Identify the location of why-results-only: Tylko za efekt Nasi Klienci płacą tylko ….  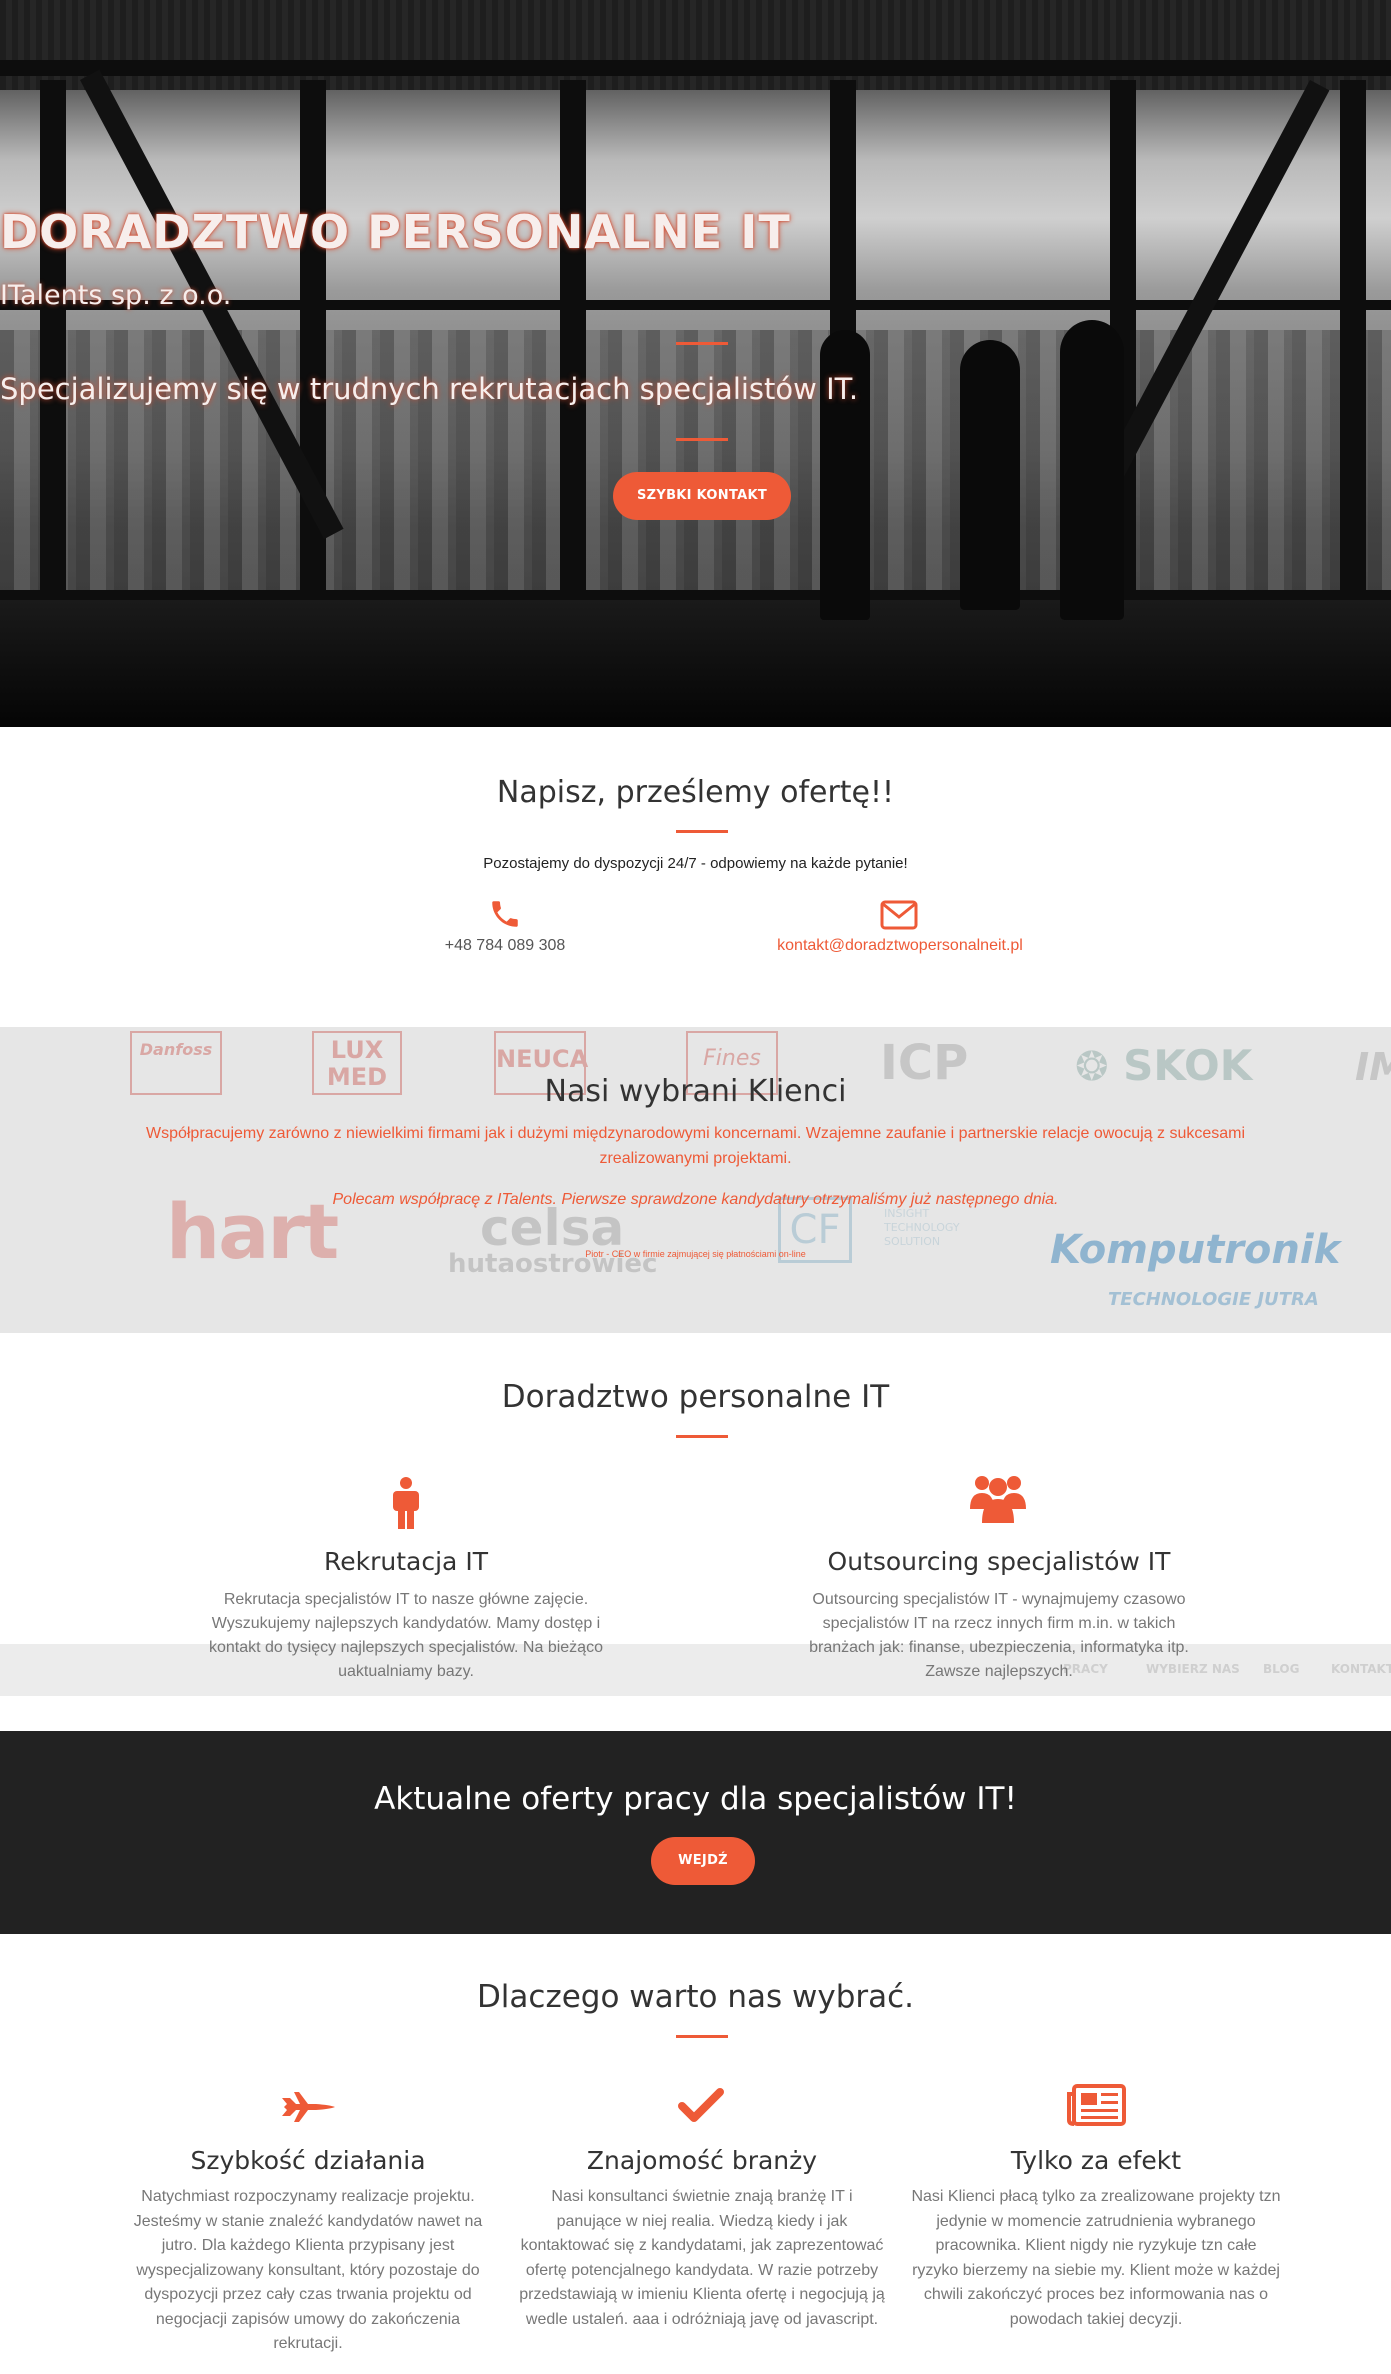
(1096, 2239).